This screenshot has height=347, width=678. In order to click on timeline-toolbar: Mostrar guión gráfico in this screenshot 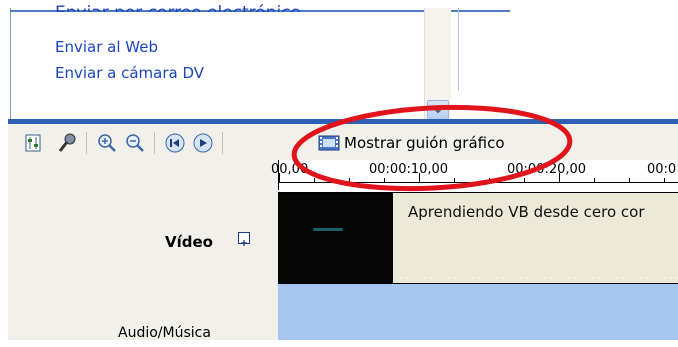, I will do `click(343, 142)`.